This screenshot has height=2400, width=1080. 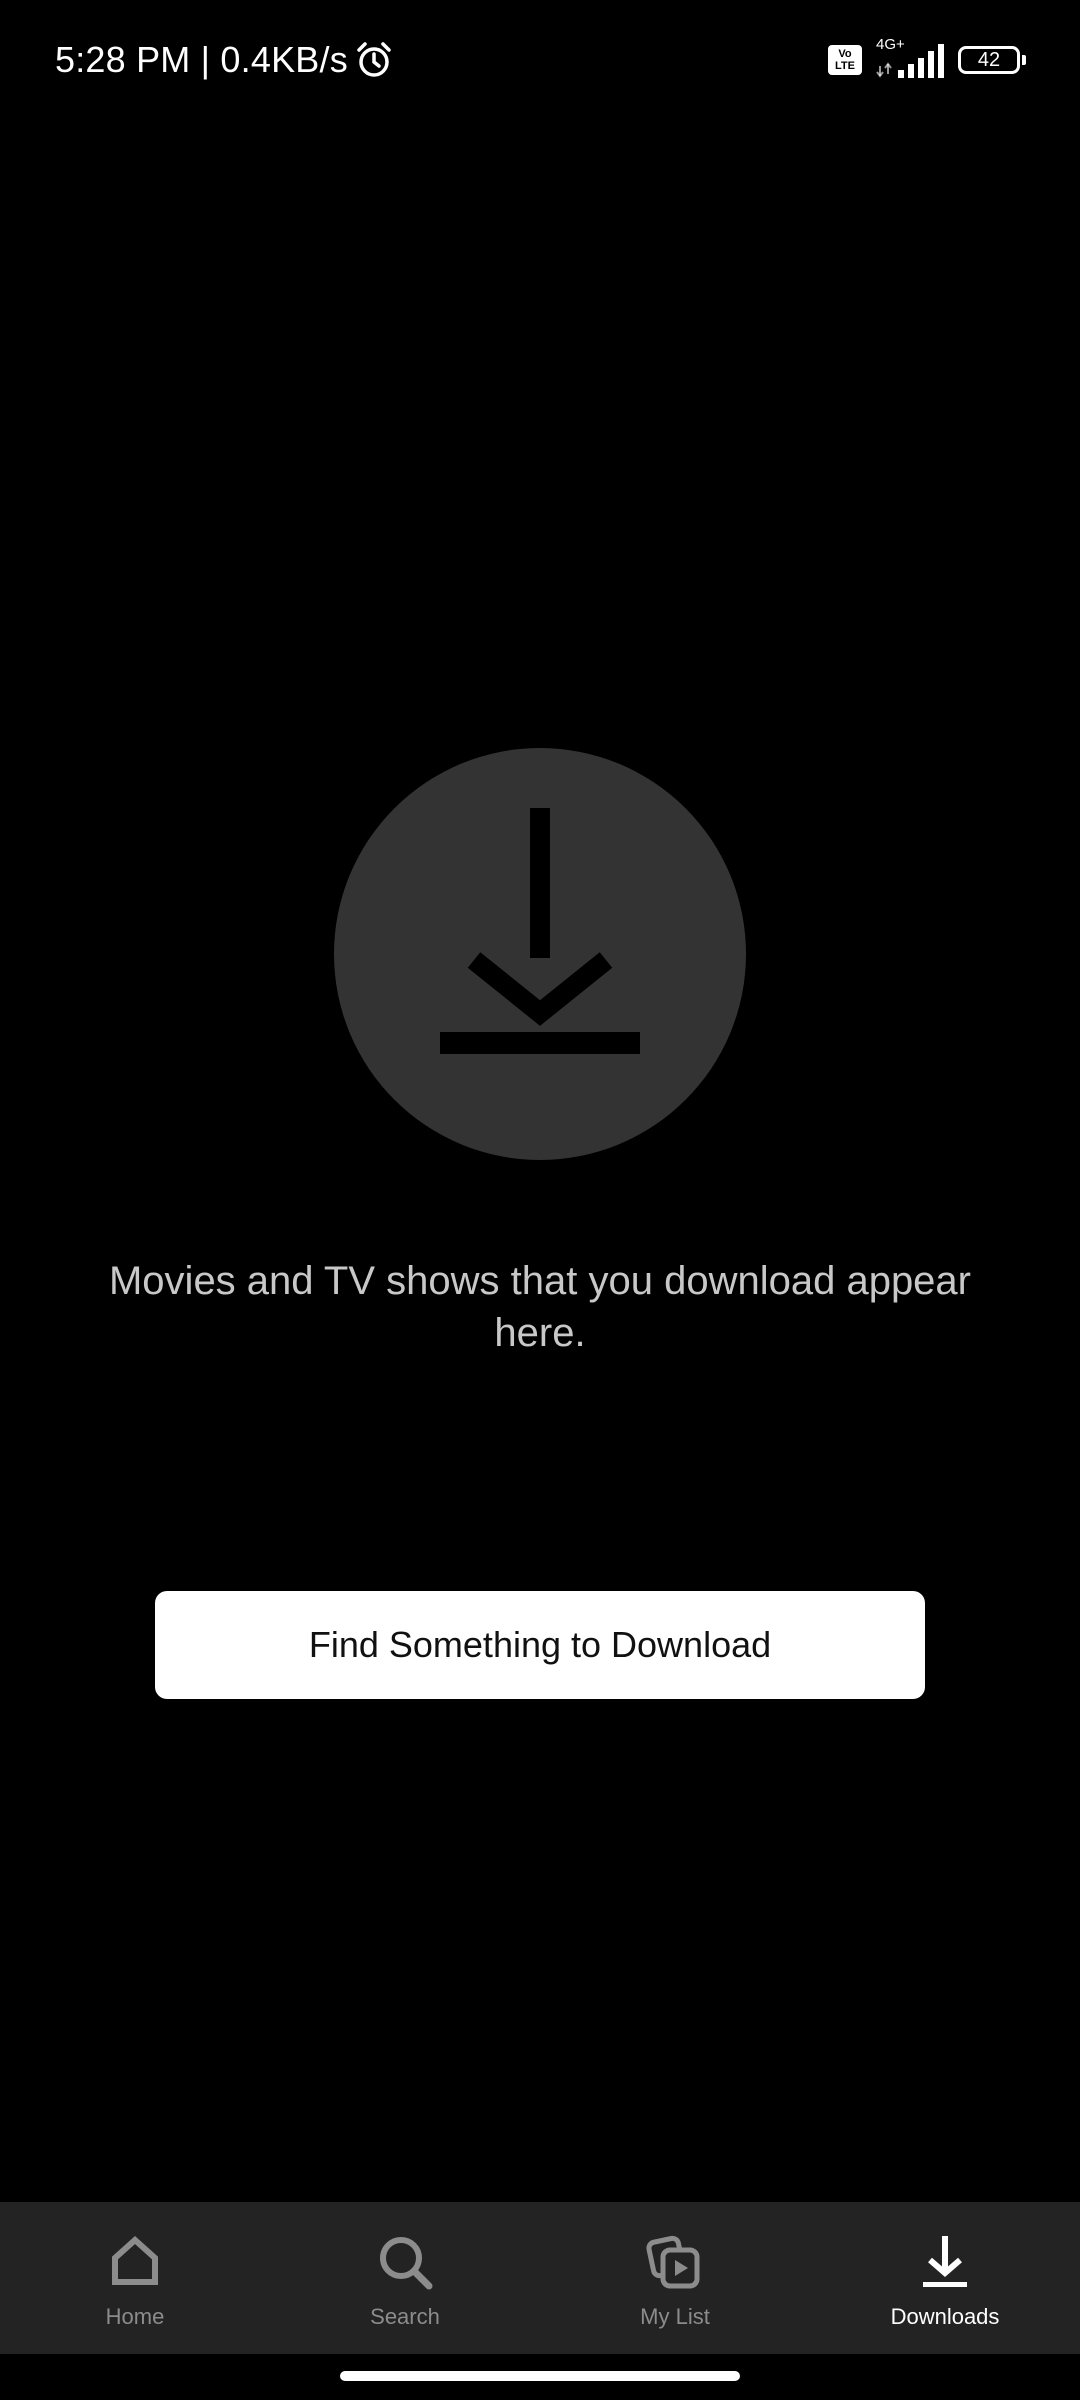 What do you see at coordinates (406, 2263) in the screenshot?
I see `search-icon` at bounding box center [406, 2263].